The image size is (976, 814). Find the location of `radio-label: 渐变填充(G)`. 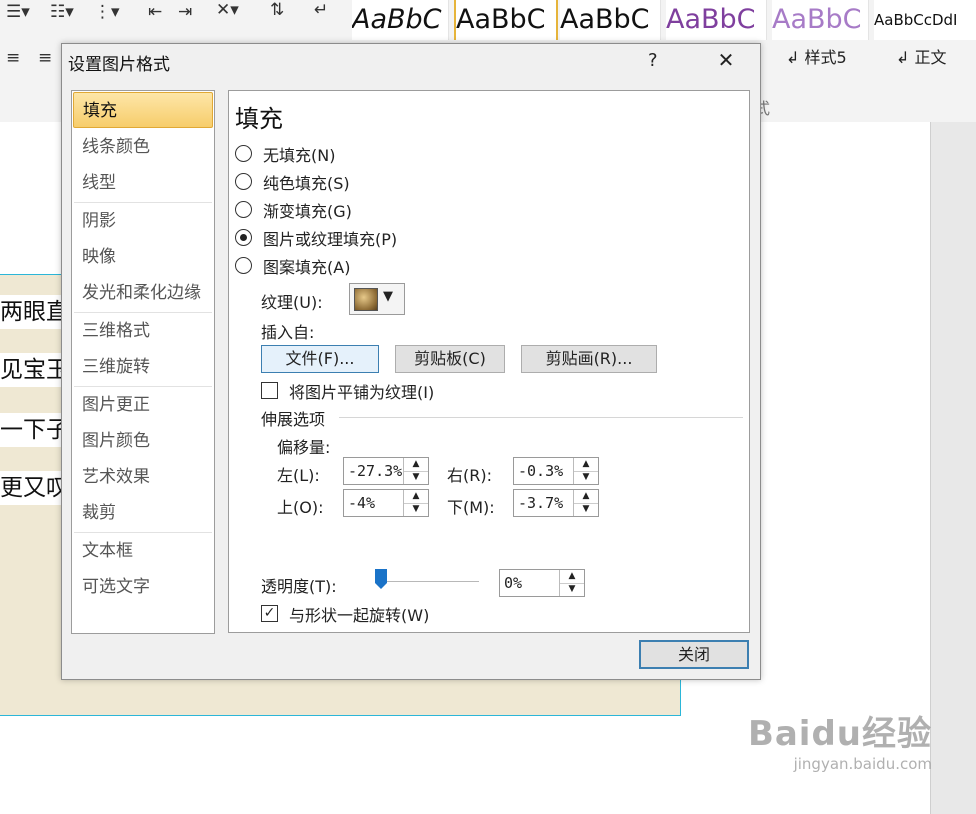

radio-label: 渐变填充(G) is located at coordinates (307, 211).